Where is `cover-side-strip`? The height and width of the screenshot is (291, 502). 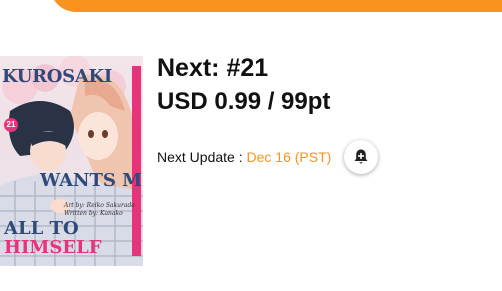 cover-side-strip is located at coordinates (136, 161).